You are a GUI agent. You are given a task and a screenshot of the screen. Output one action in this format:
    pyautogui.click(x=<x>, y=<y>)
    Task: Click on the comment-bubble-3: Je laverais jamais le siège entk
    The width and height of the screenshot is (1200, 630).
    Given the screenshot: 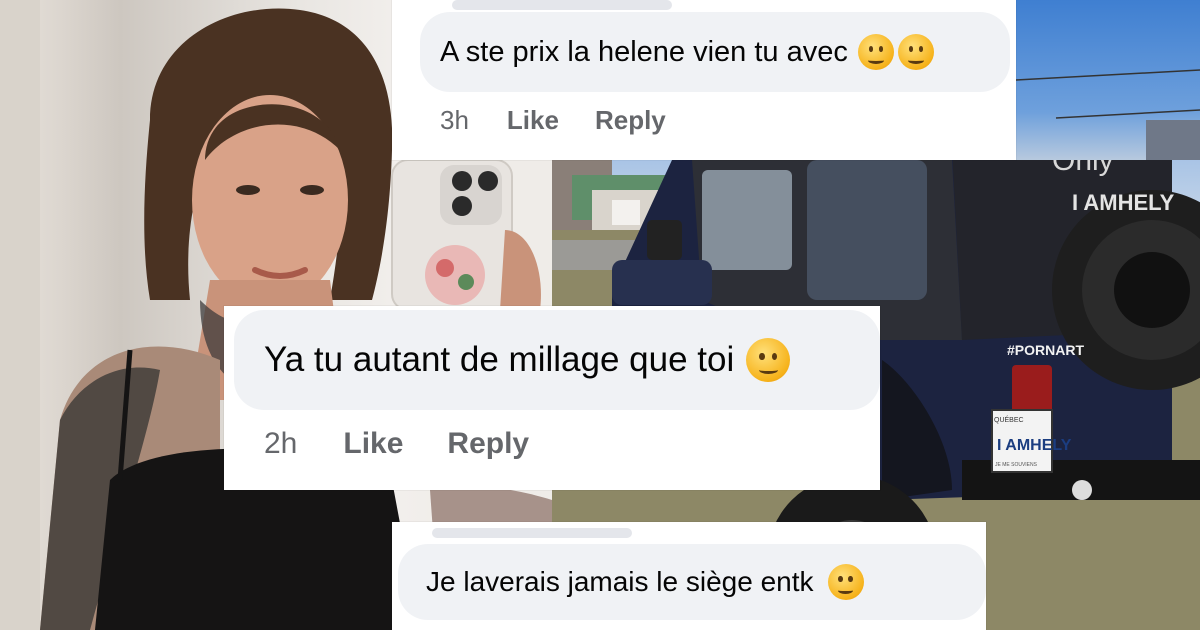 What is the action you would take?
    pyautogui.click(x=692, y=582)
    